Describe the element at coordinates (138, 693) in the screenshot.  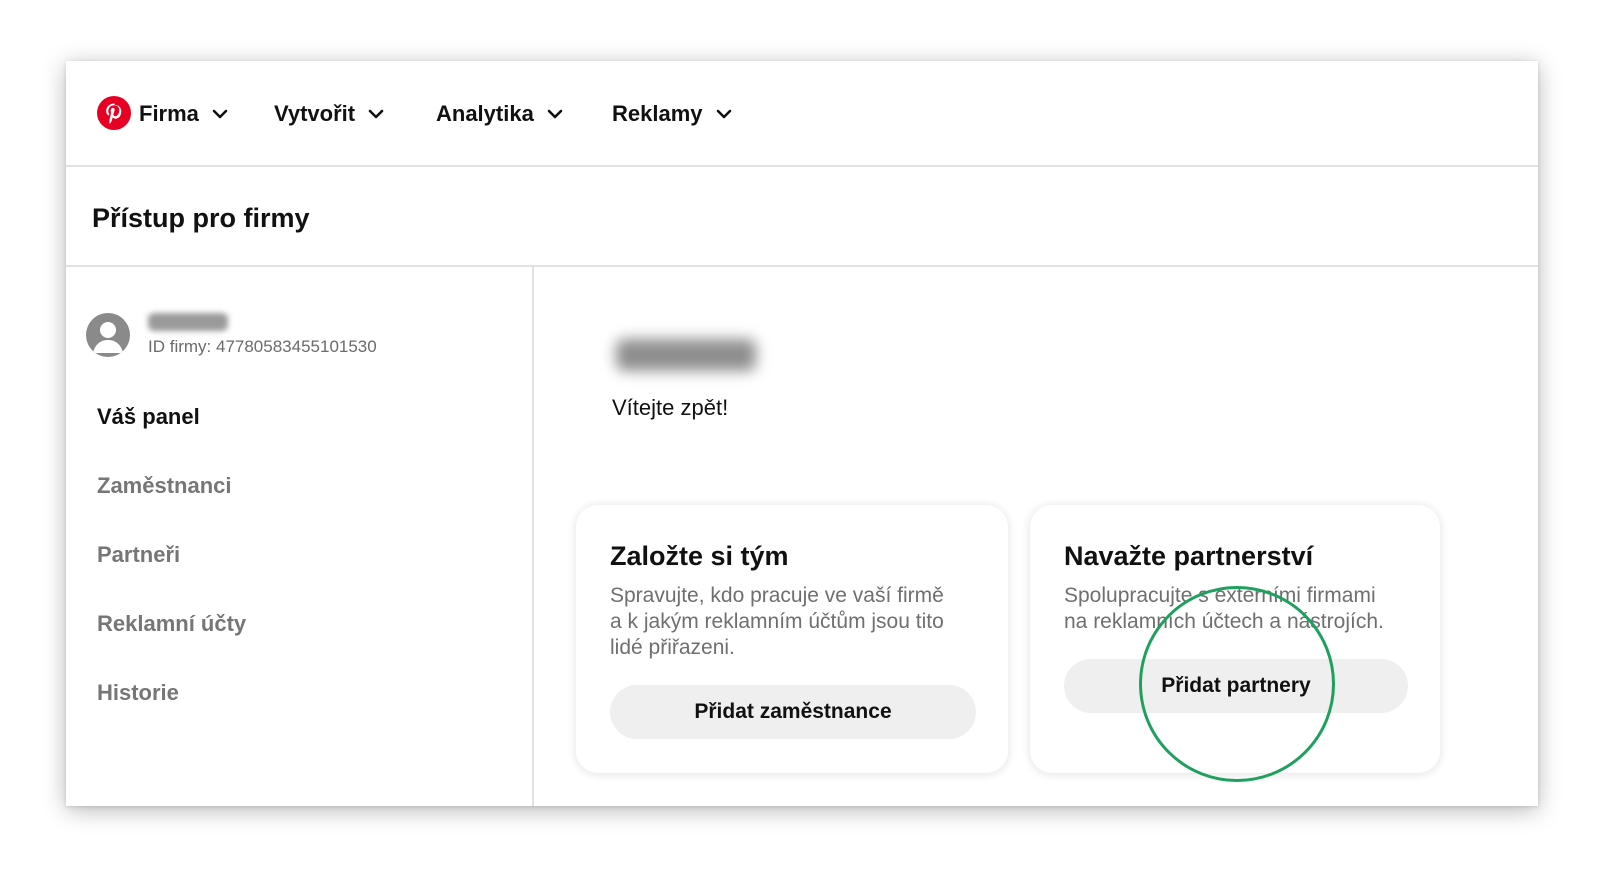
I see `sidebar-item-history: Historie` at that location.